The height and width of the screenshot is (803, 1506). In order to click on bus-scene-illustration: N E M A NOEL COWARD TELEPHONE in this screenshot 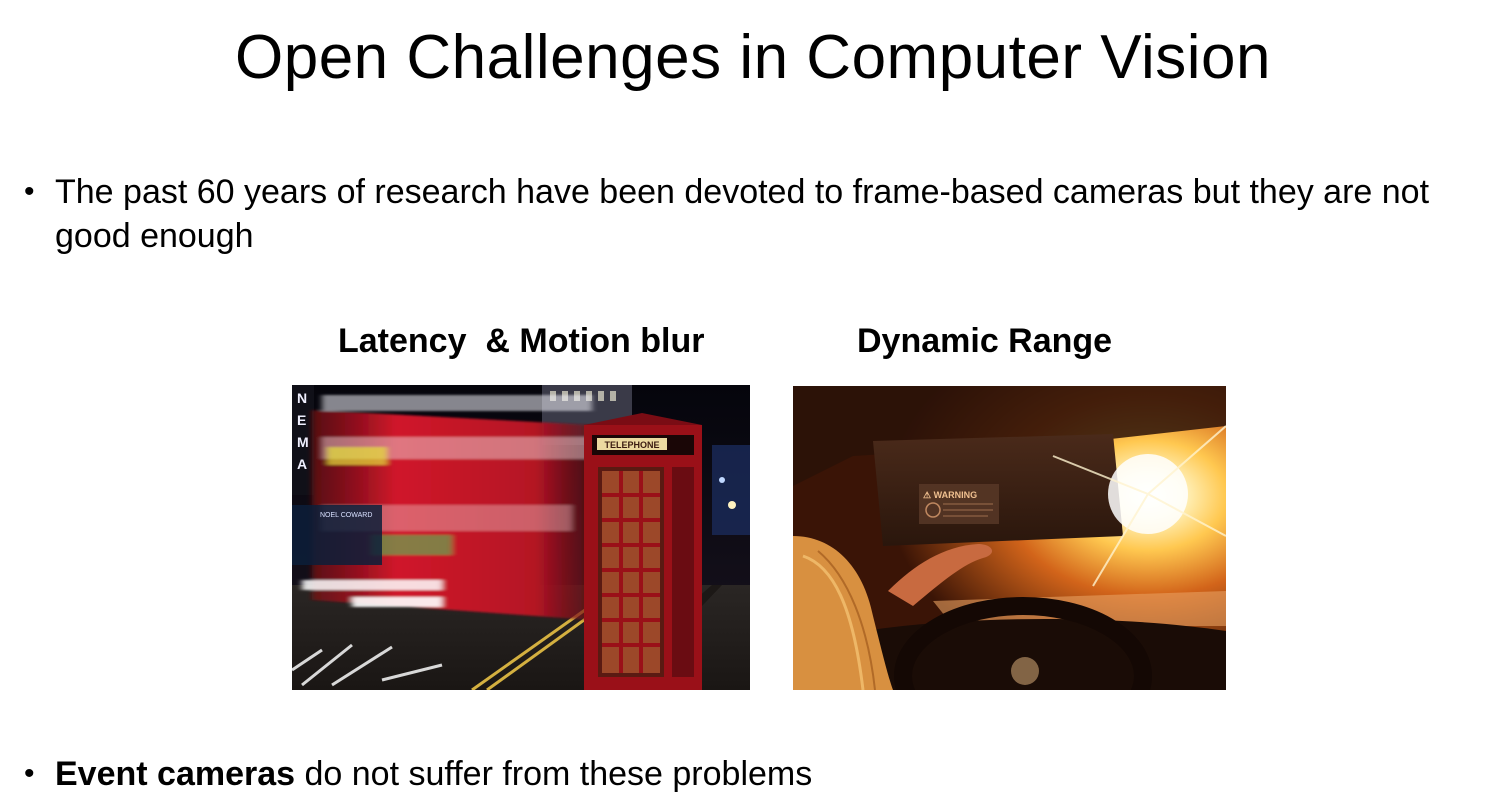, I will do `click(521, 537)`.